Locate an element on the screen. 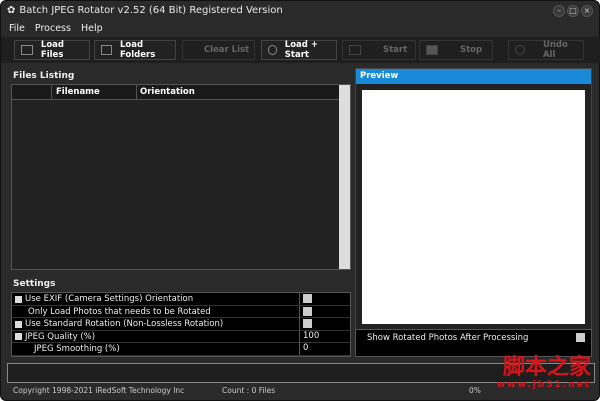 This screenshot has height=401, width=600. image-icon is located at coordinates (27, 50).